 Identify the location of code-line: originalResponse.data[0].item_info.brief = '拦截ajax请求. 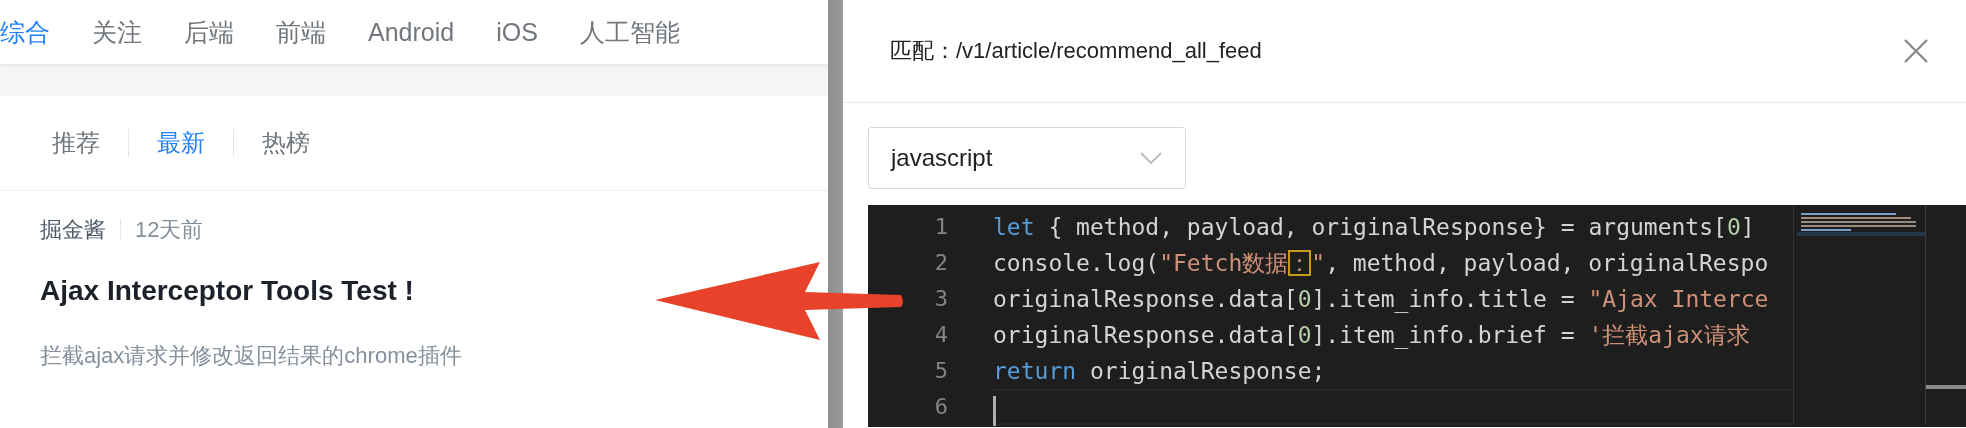
(1372, 336).